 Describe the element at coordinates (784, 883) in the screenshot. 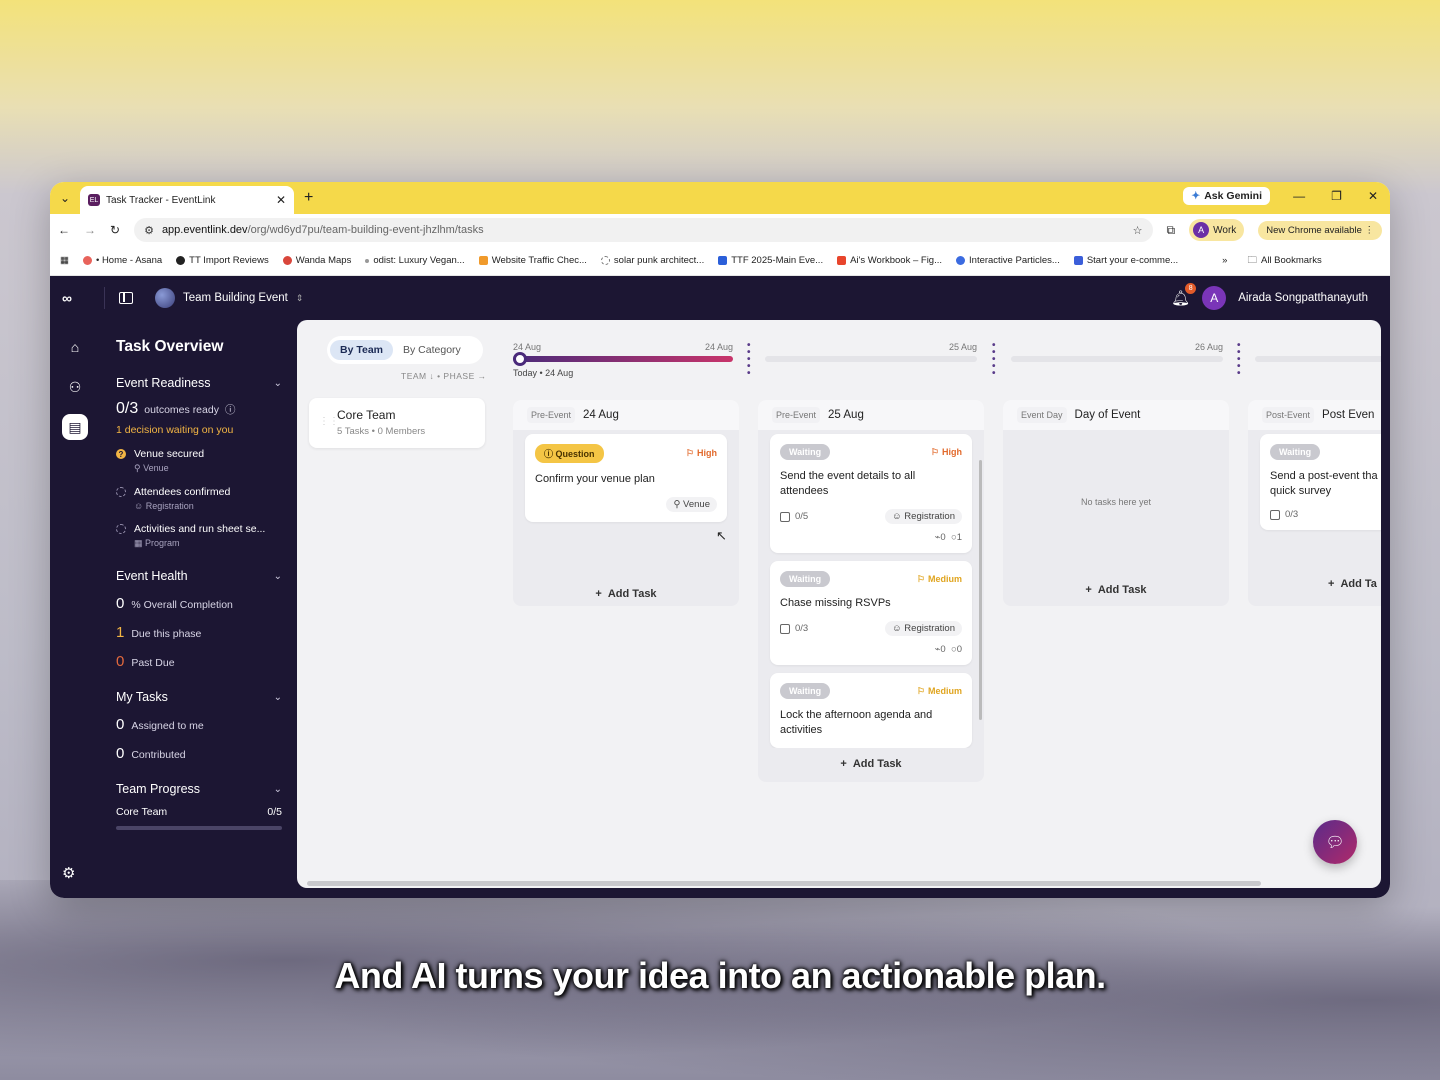

I see `board-horizontal-scrollbar` at that location.